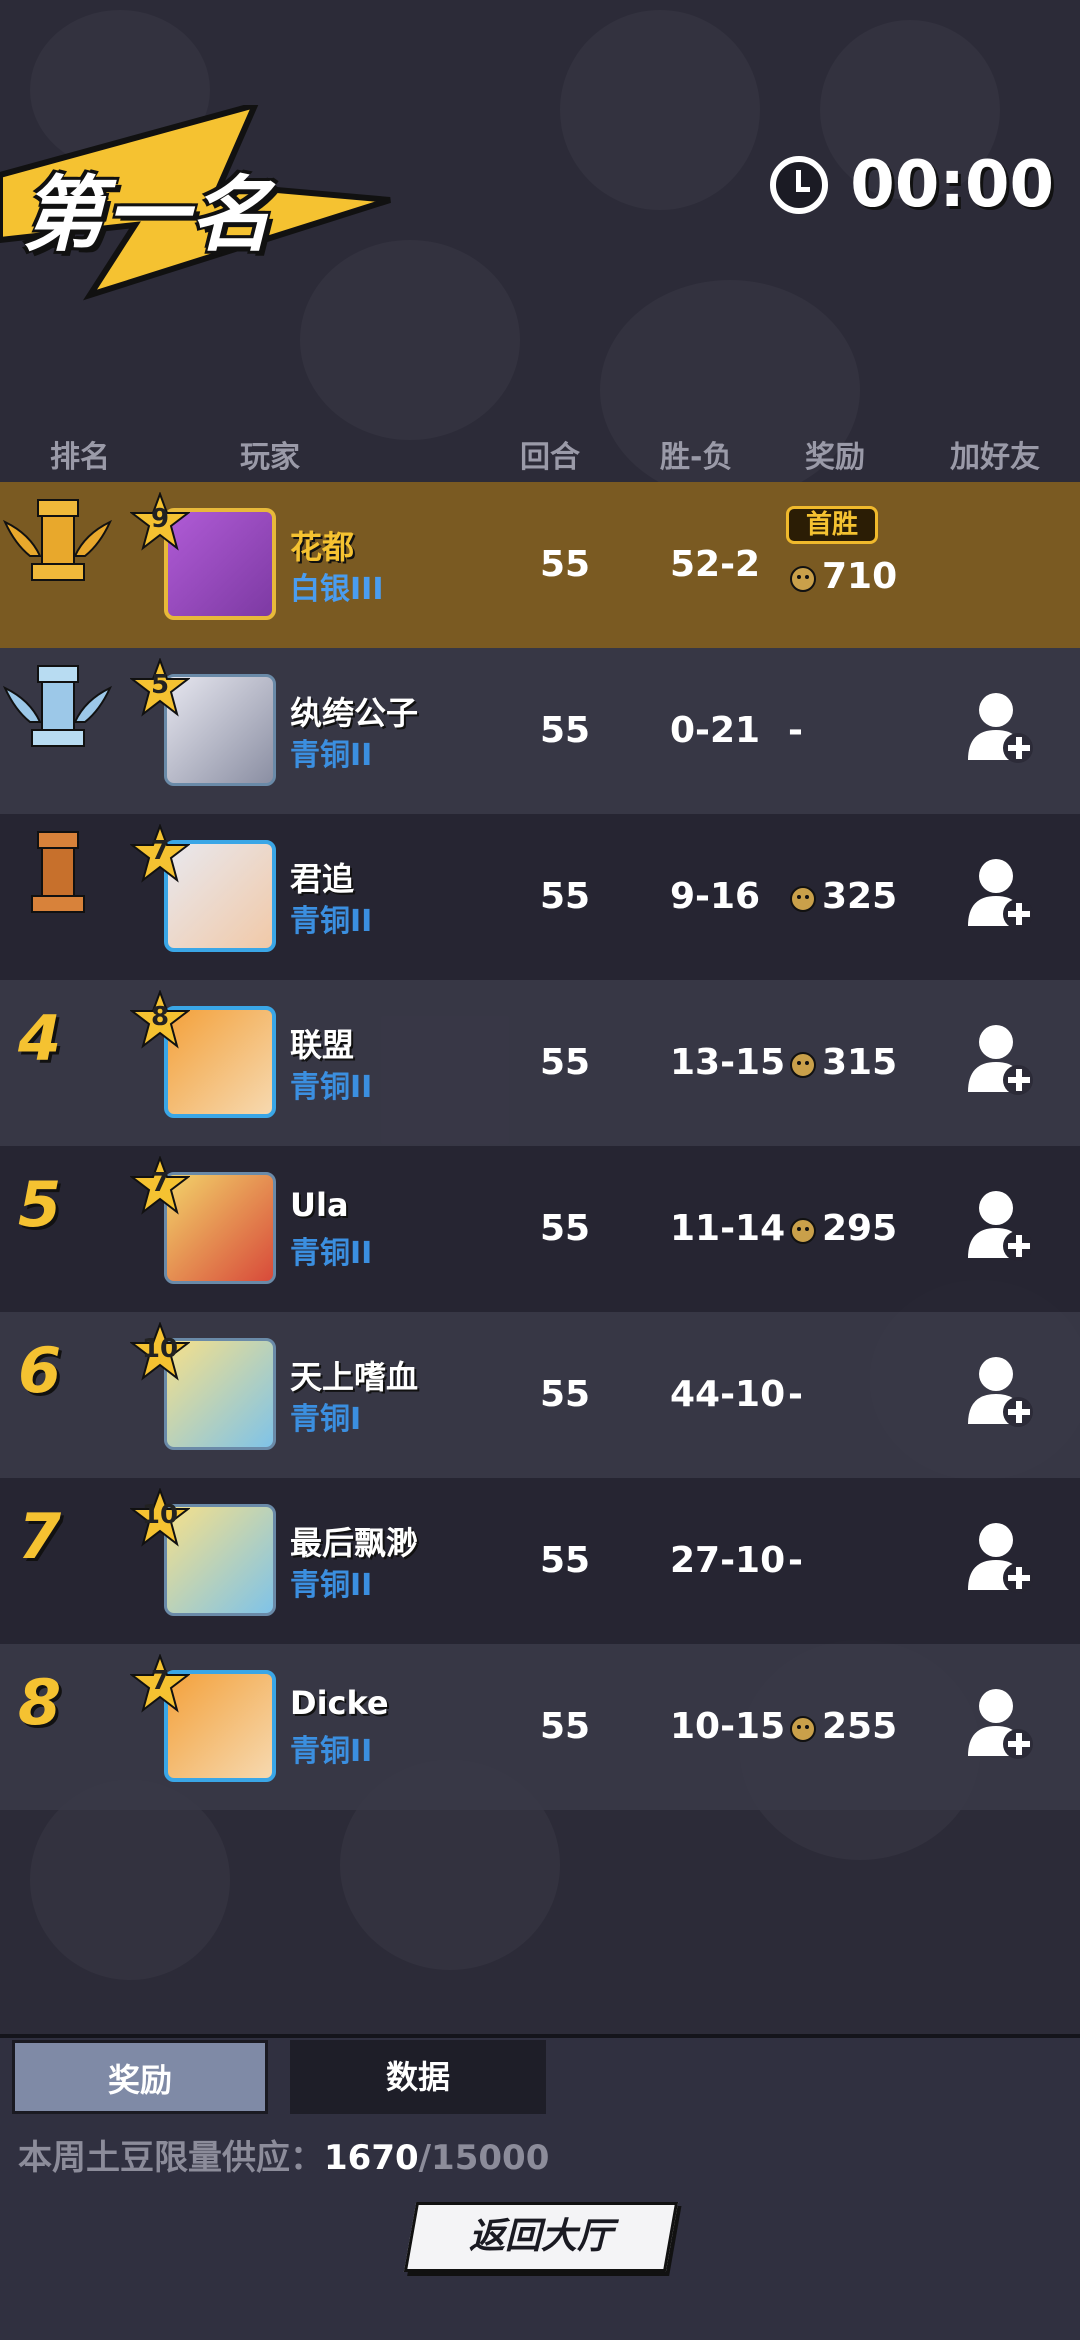 The height and width of the screenshot is (2340, 1080). Describe the element at coordinates (40, 1536) in the screenshot. I see `rank-number: 7` at that location.